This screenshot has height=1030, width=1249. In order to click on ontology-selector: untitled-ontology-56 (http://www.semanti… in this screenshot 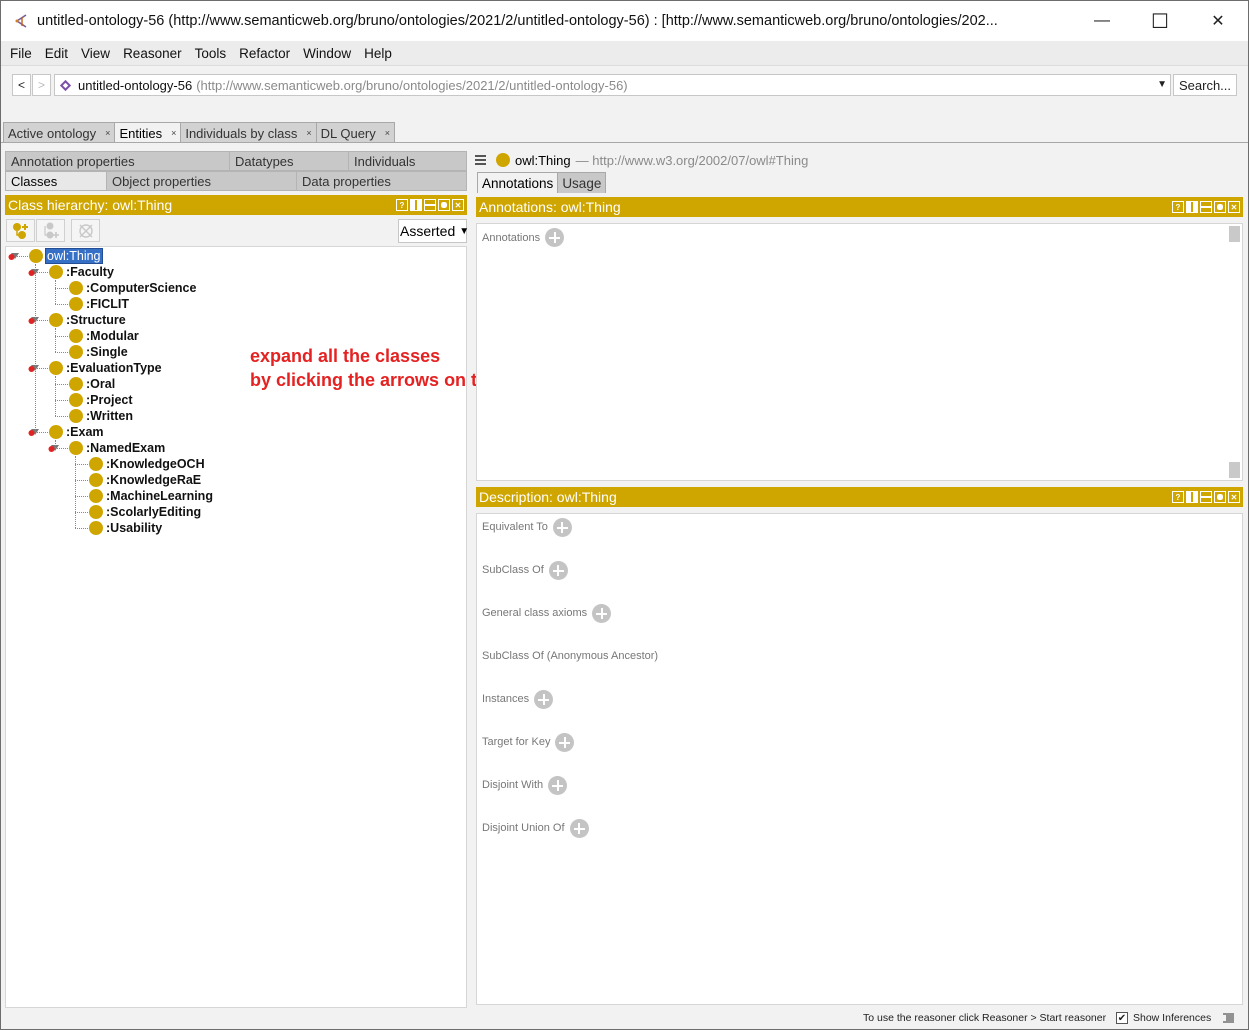, I will do `click(612, 85)`.